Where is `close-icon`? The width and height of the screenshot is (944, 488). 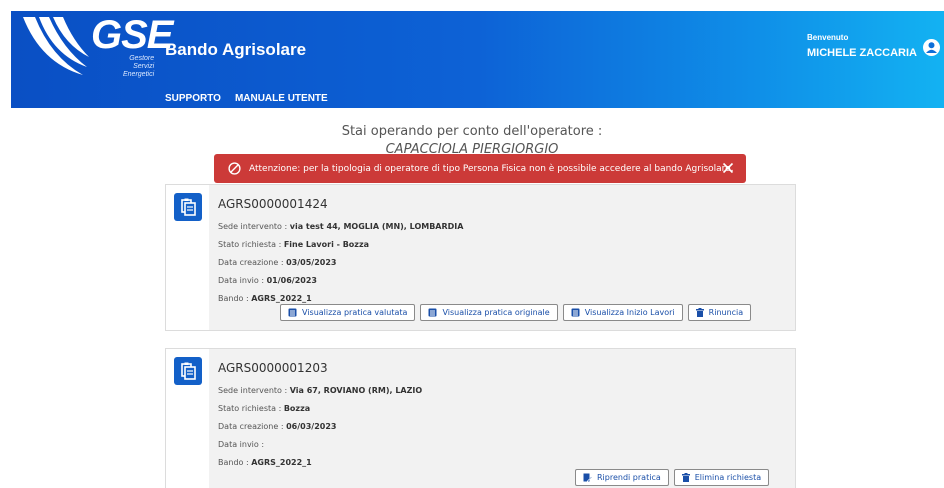
close-icon is located at coordinates (728, 168).